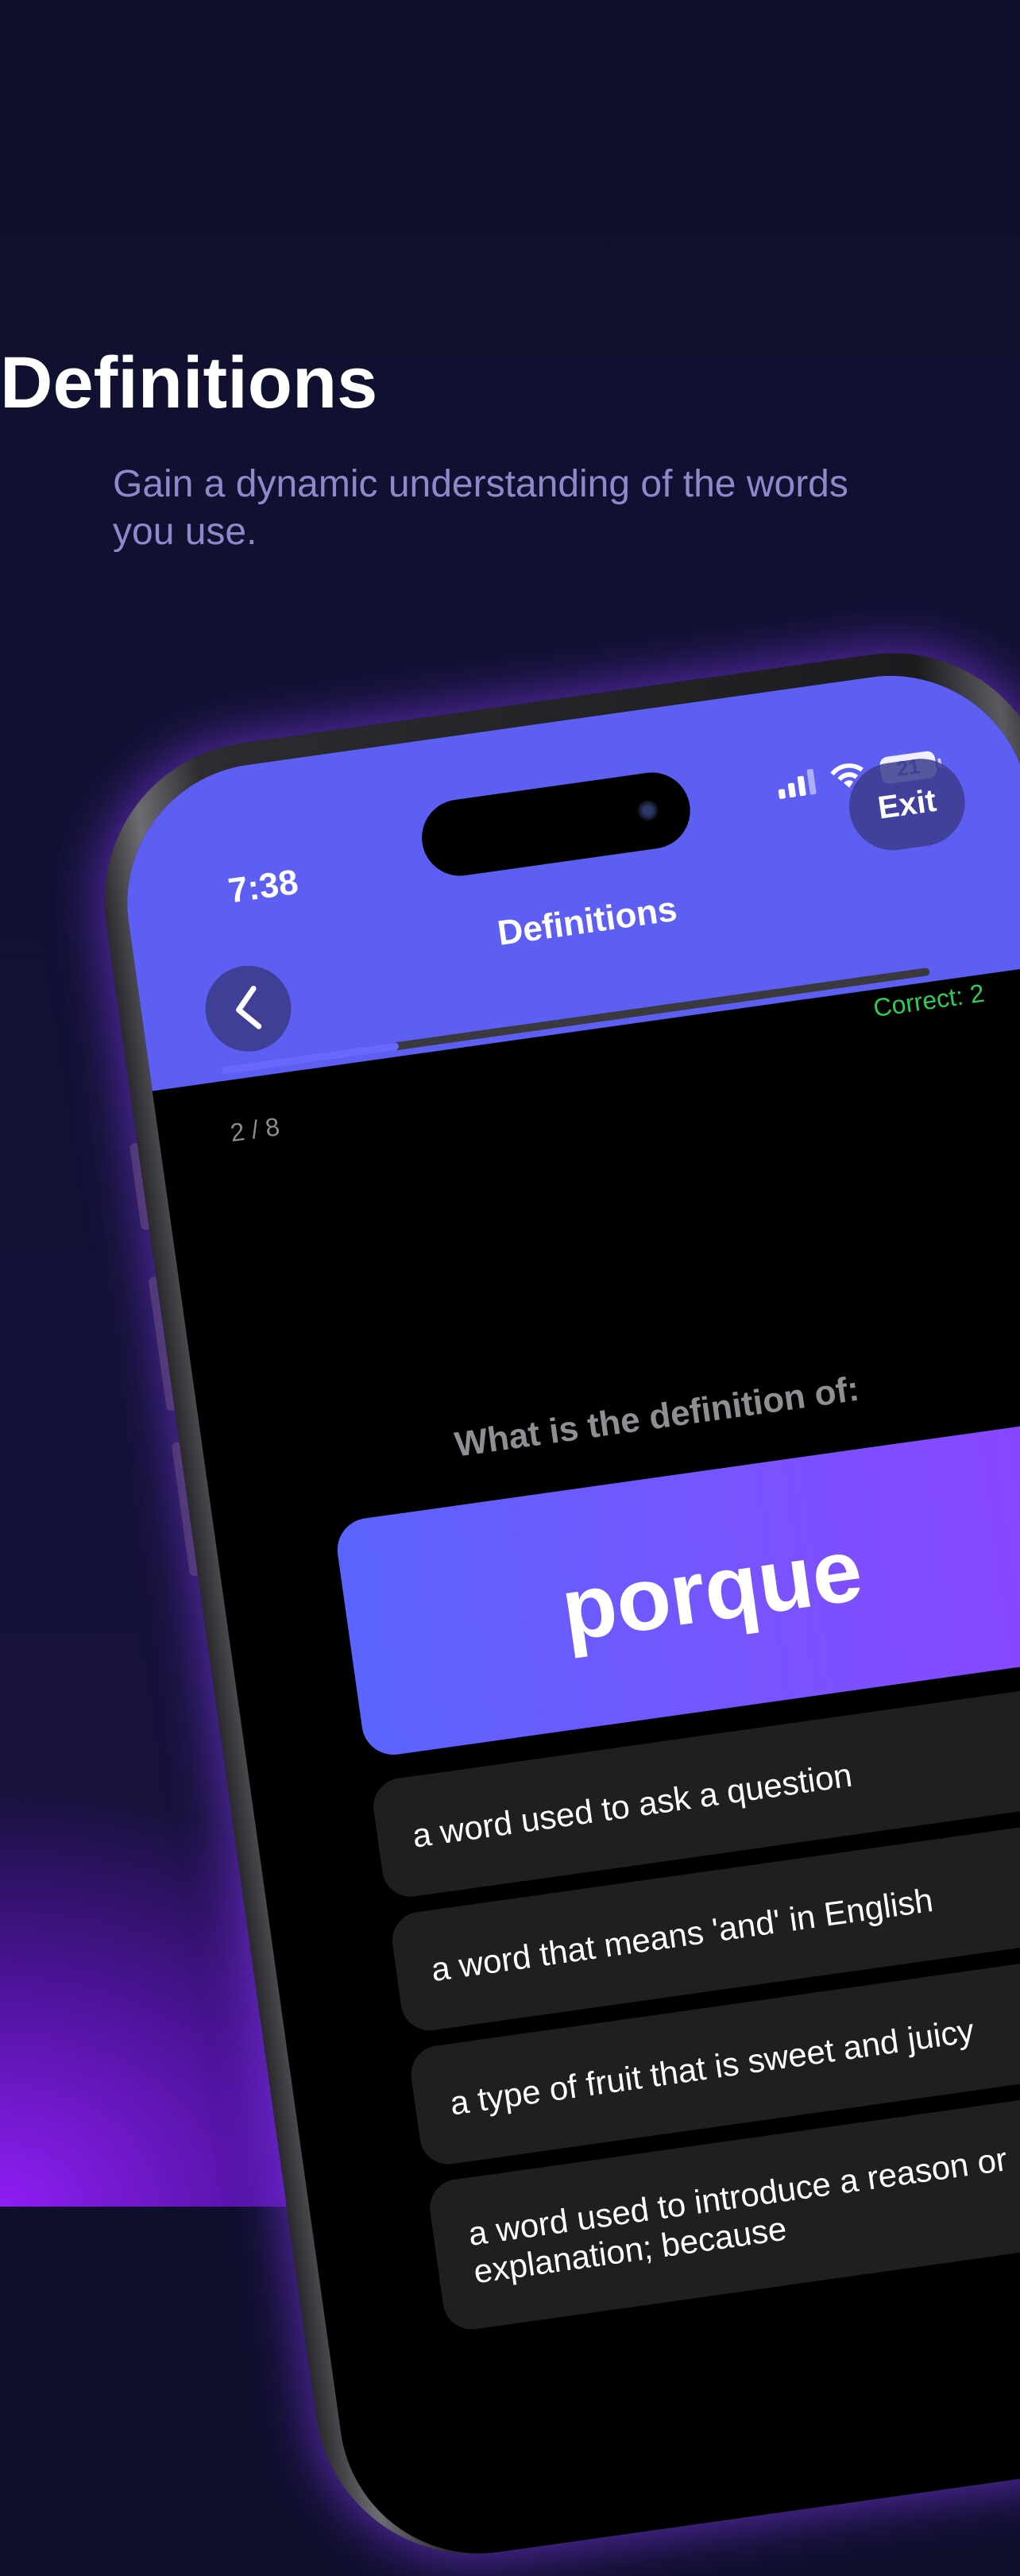 Image resolution: width=1020 pixels, height=2576 pixels. What do you see at coordinates (189, 382) in the screenshot?
I see `hero-title: Definitions` at bounding box center [189, 382].